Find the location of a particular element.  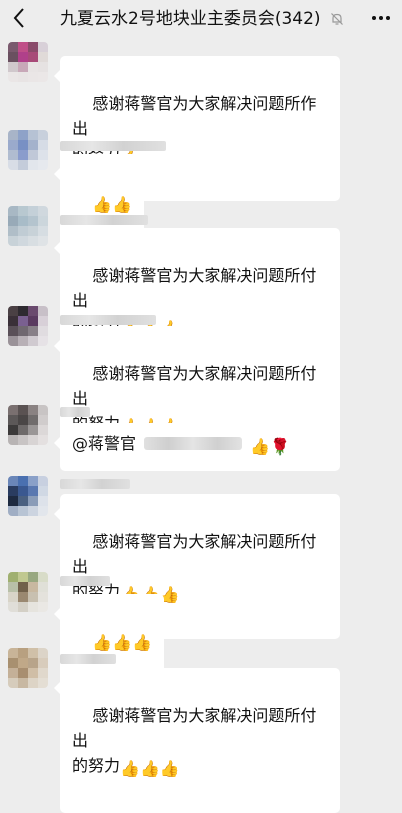

chat-title: 九夏云水2号地块业主委员会(342) is located at coordinates (190, 19).